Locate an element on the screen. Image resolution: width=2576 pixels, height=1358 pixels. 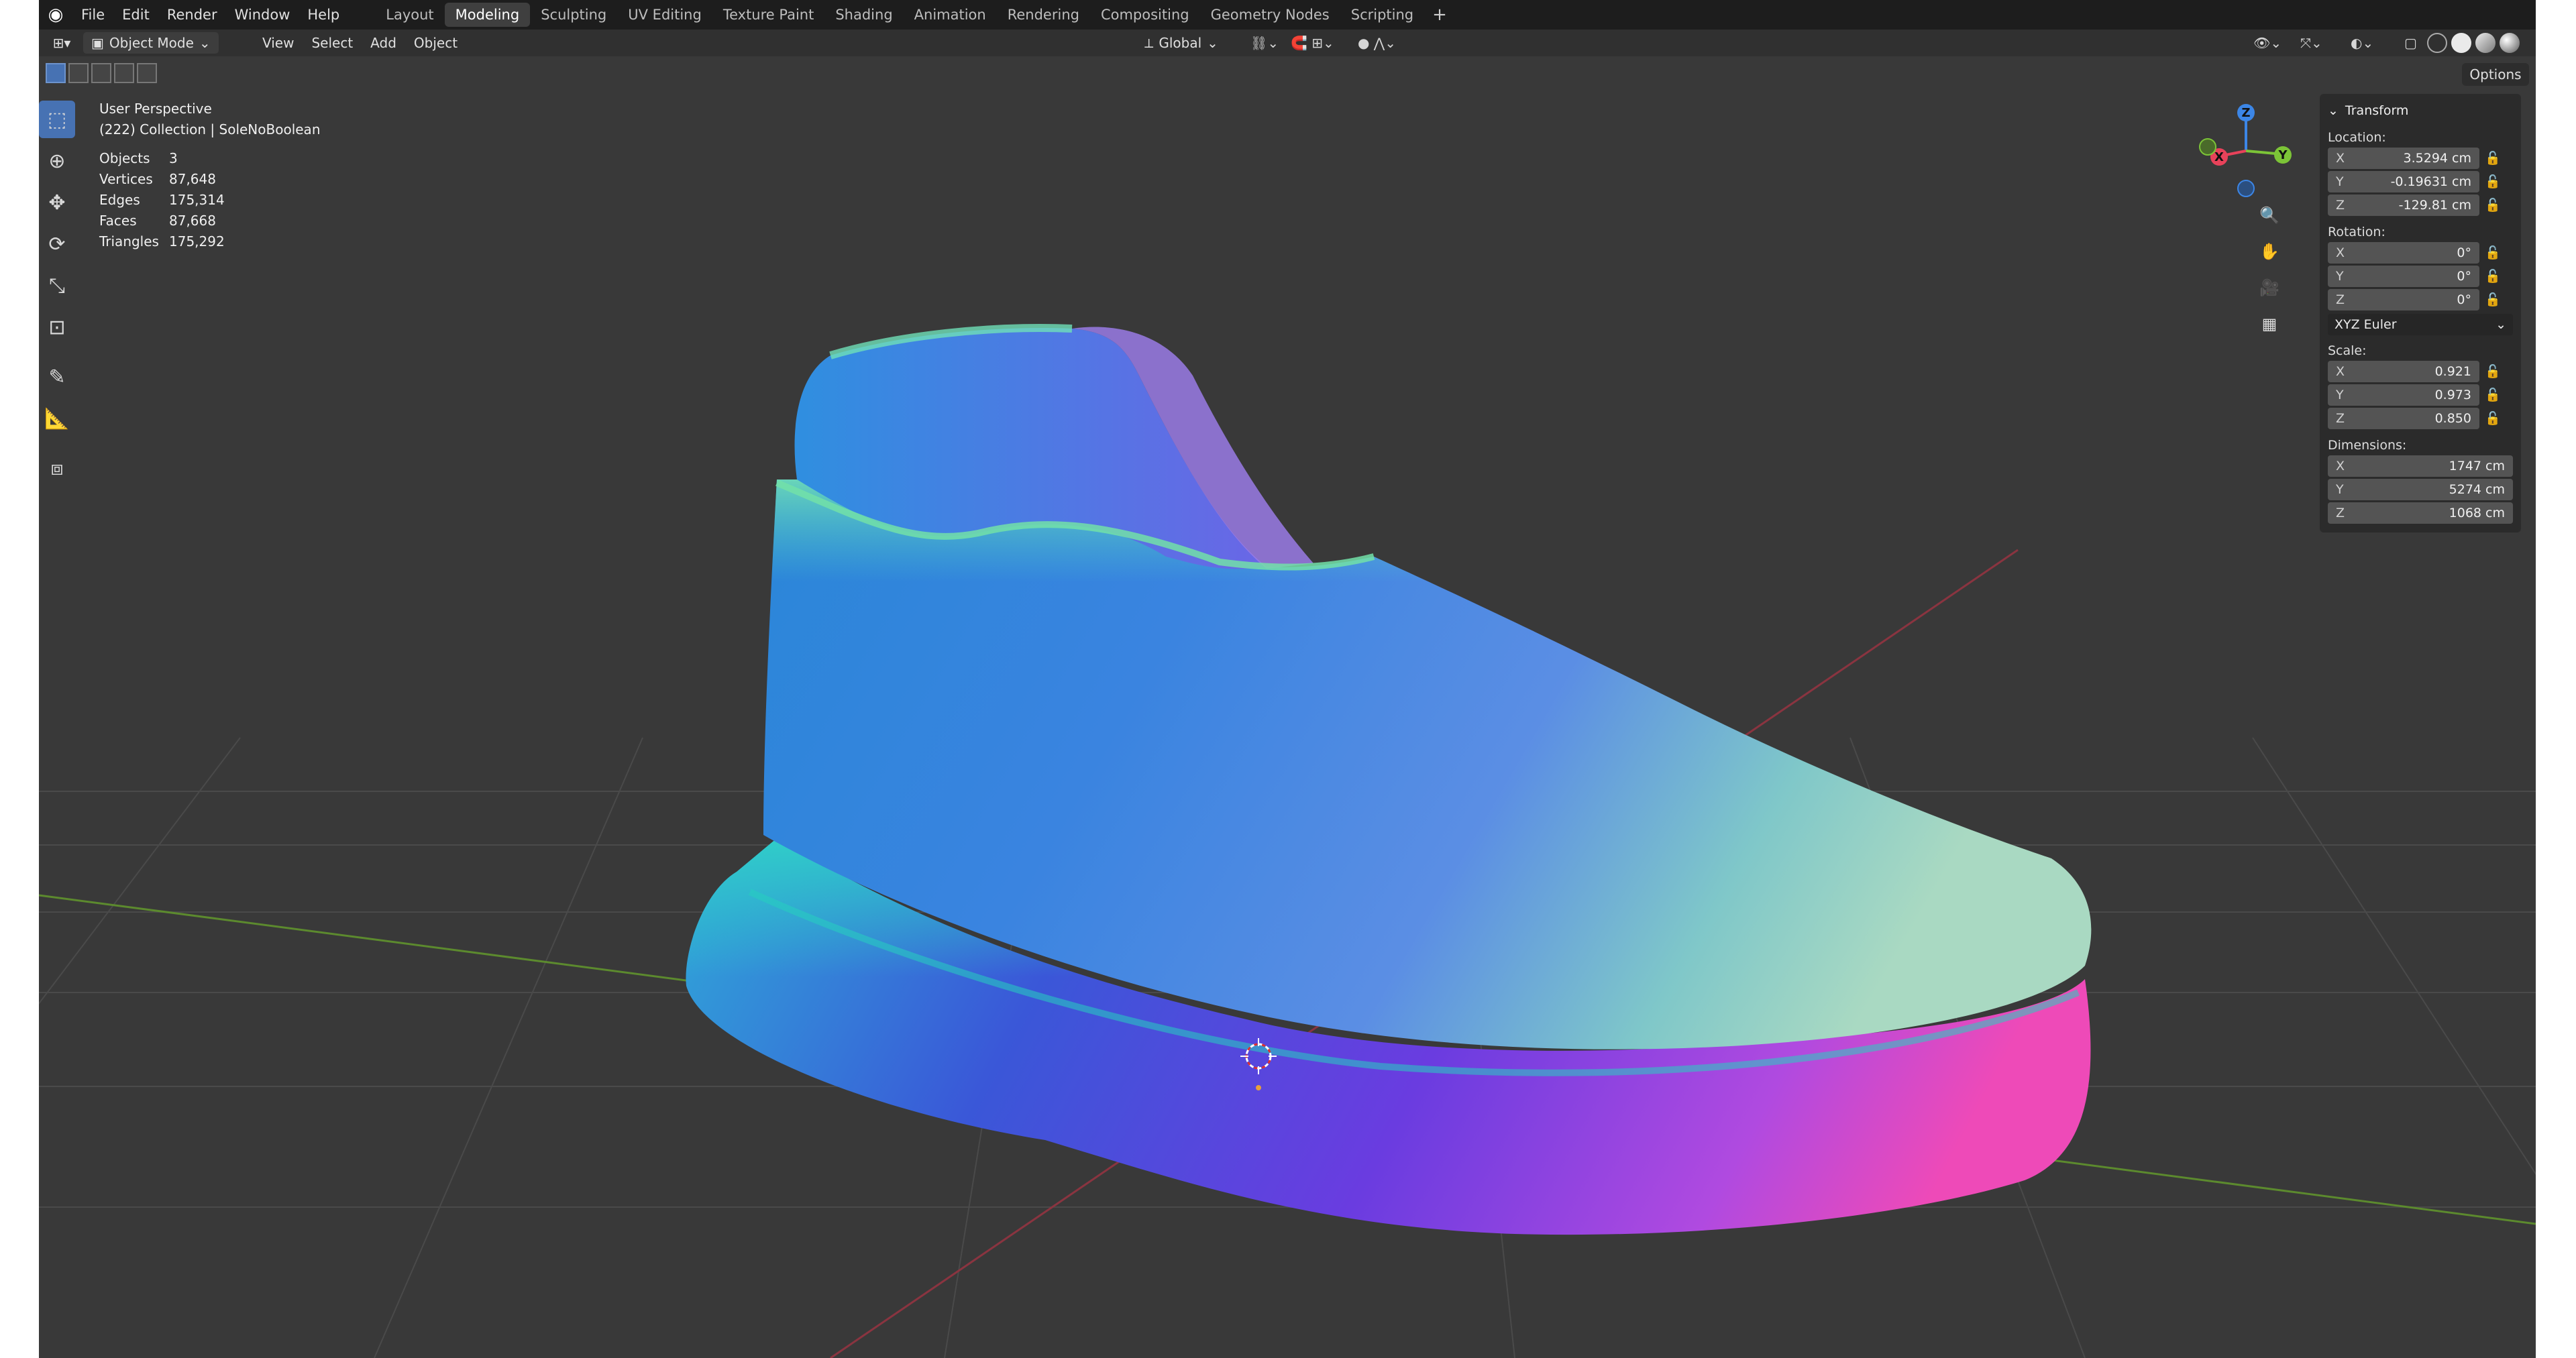
select-invert-icon is located at coordinates (124, 73).